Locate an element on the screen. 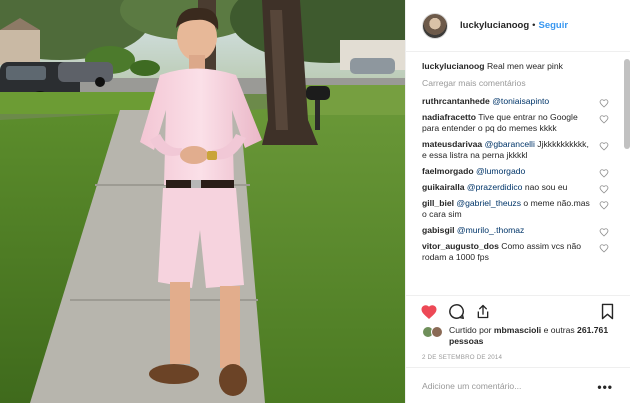 The image size is (630, 403). author-username: luckylucianoog is located at coordinates (494, 25).